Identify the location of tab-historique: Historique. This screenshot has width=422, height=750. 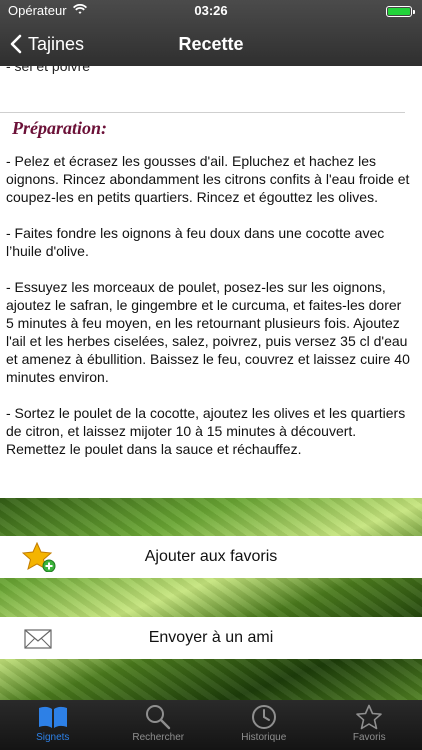
(264, 725).